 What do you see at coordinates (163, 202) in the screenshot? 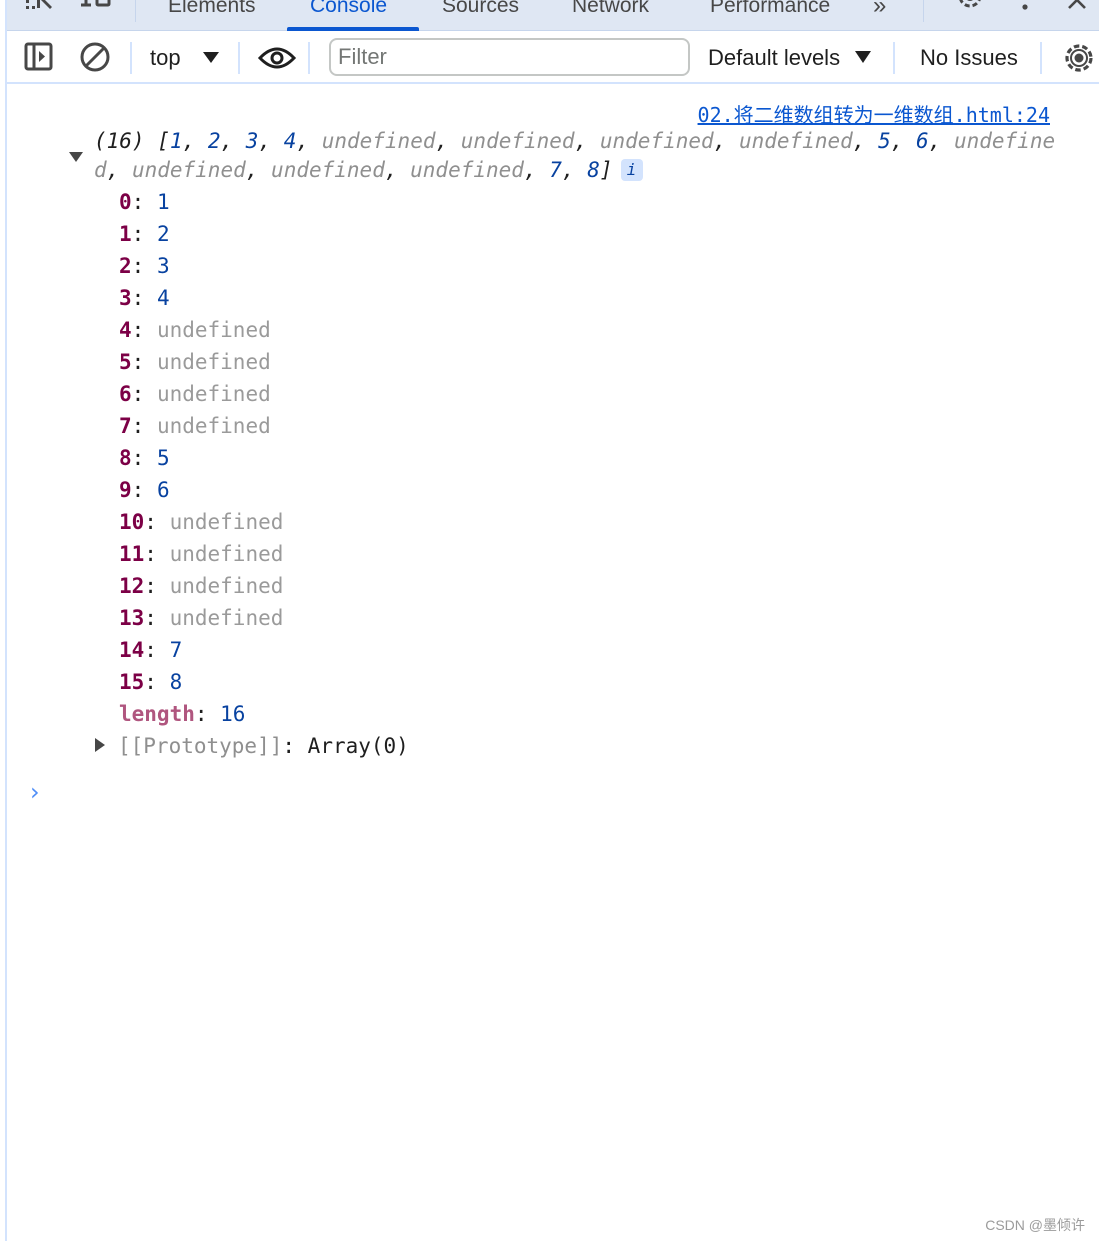
I see `entry-value: 1` at bounding box center [163, 202].